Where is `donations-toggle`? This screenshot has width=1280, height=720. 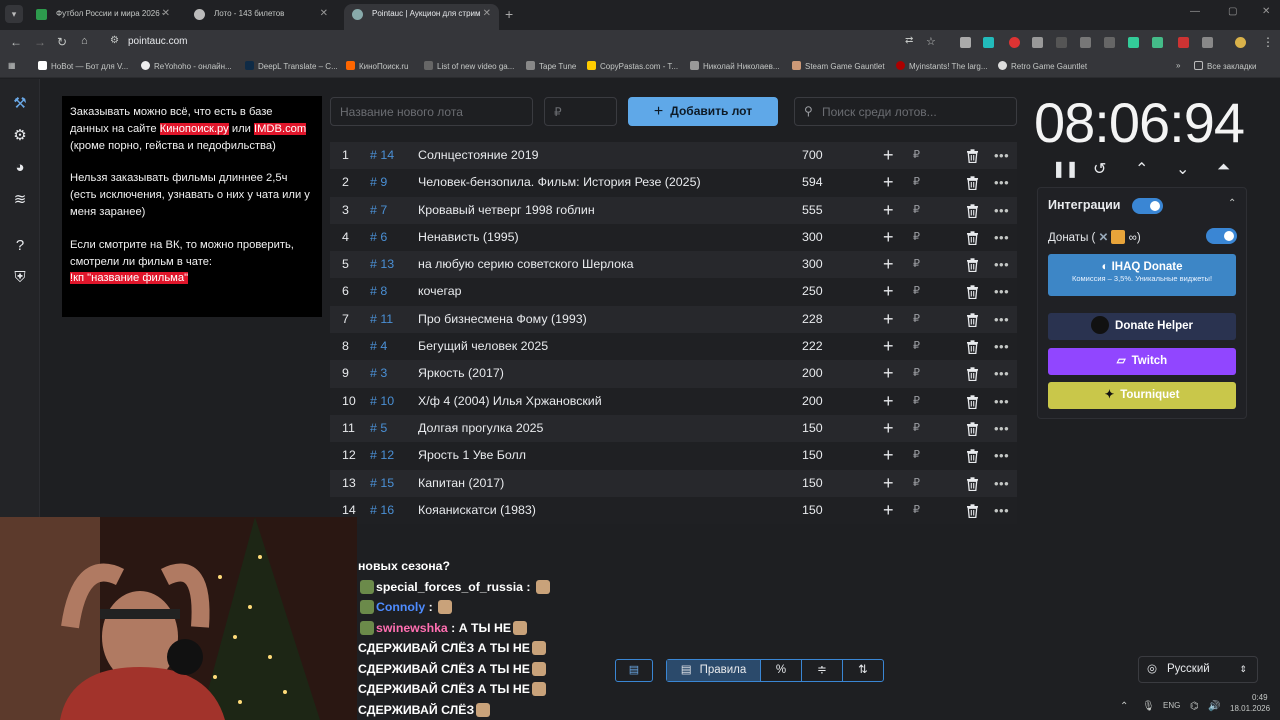 donations-toggle is located at coordinates (1221, 236).